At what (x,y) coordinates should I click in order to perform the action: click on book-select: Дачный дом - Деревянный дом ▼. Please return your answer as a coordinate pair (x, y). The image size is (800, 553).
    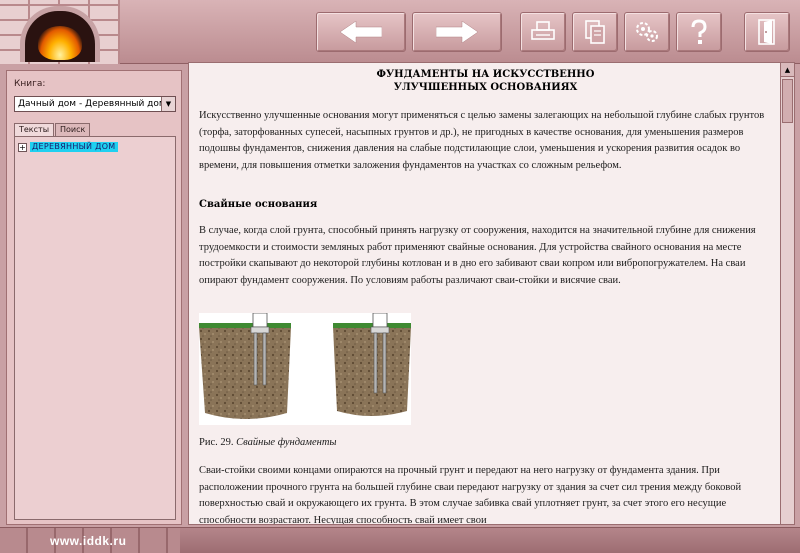
    Looking at the image, I should click on (95, 104).